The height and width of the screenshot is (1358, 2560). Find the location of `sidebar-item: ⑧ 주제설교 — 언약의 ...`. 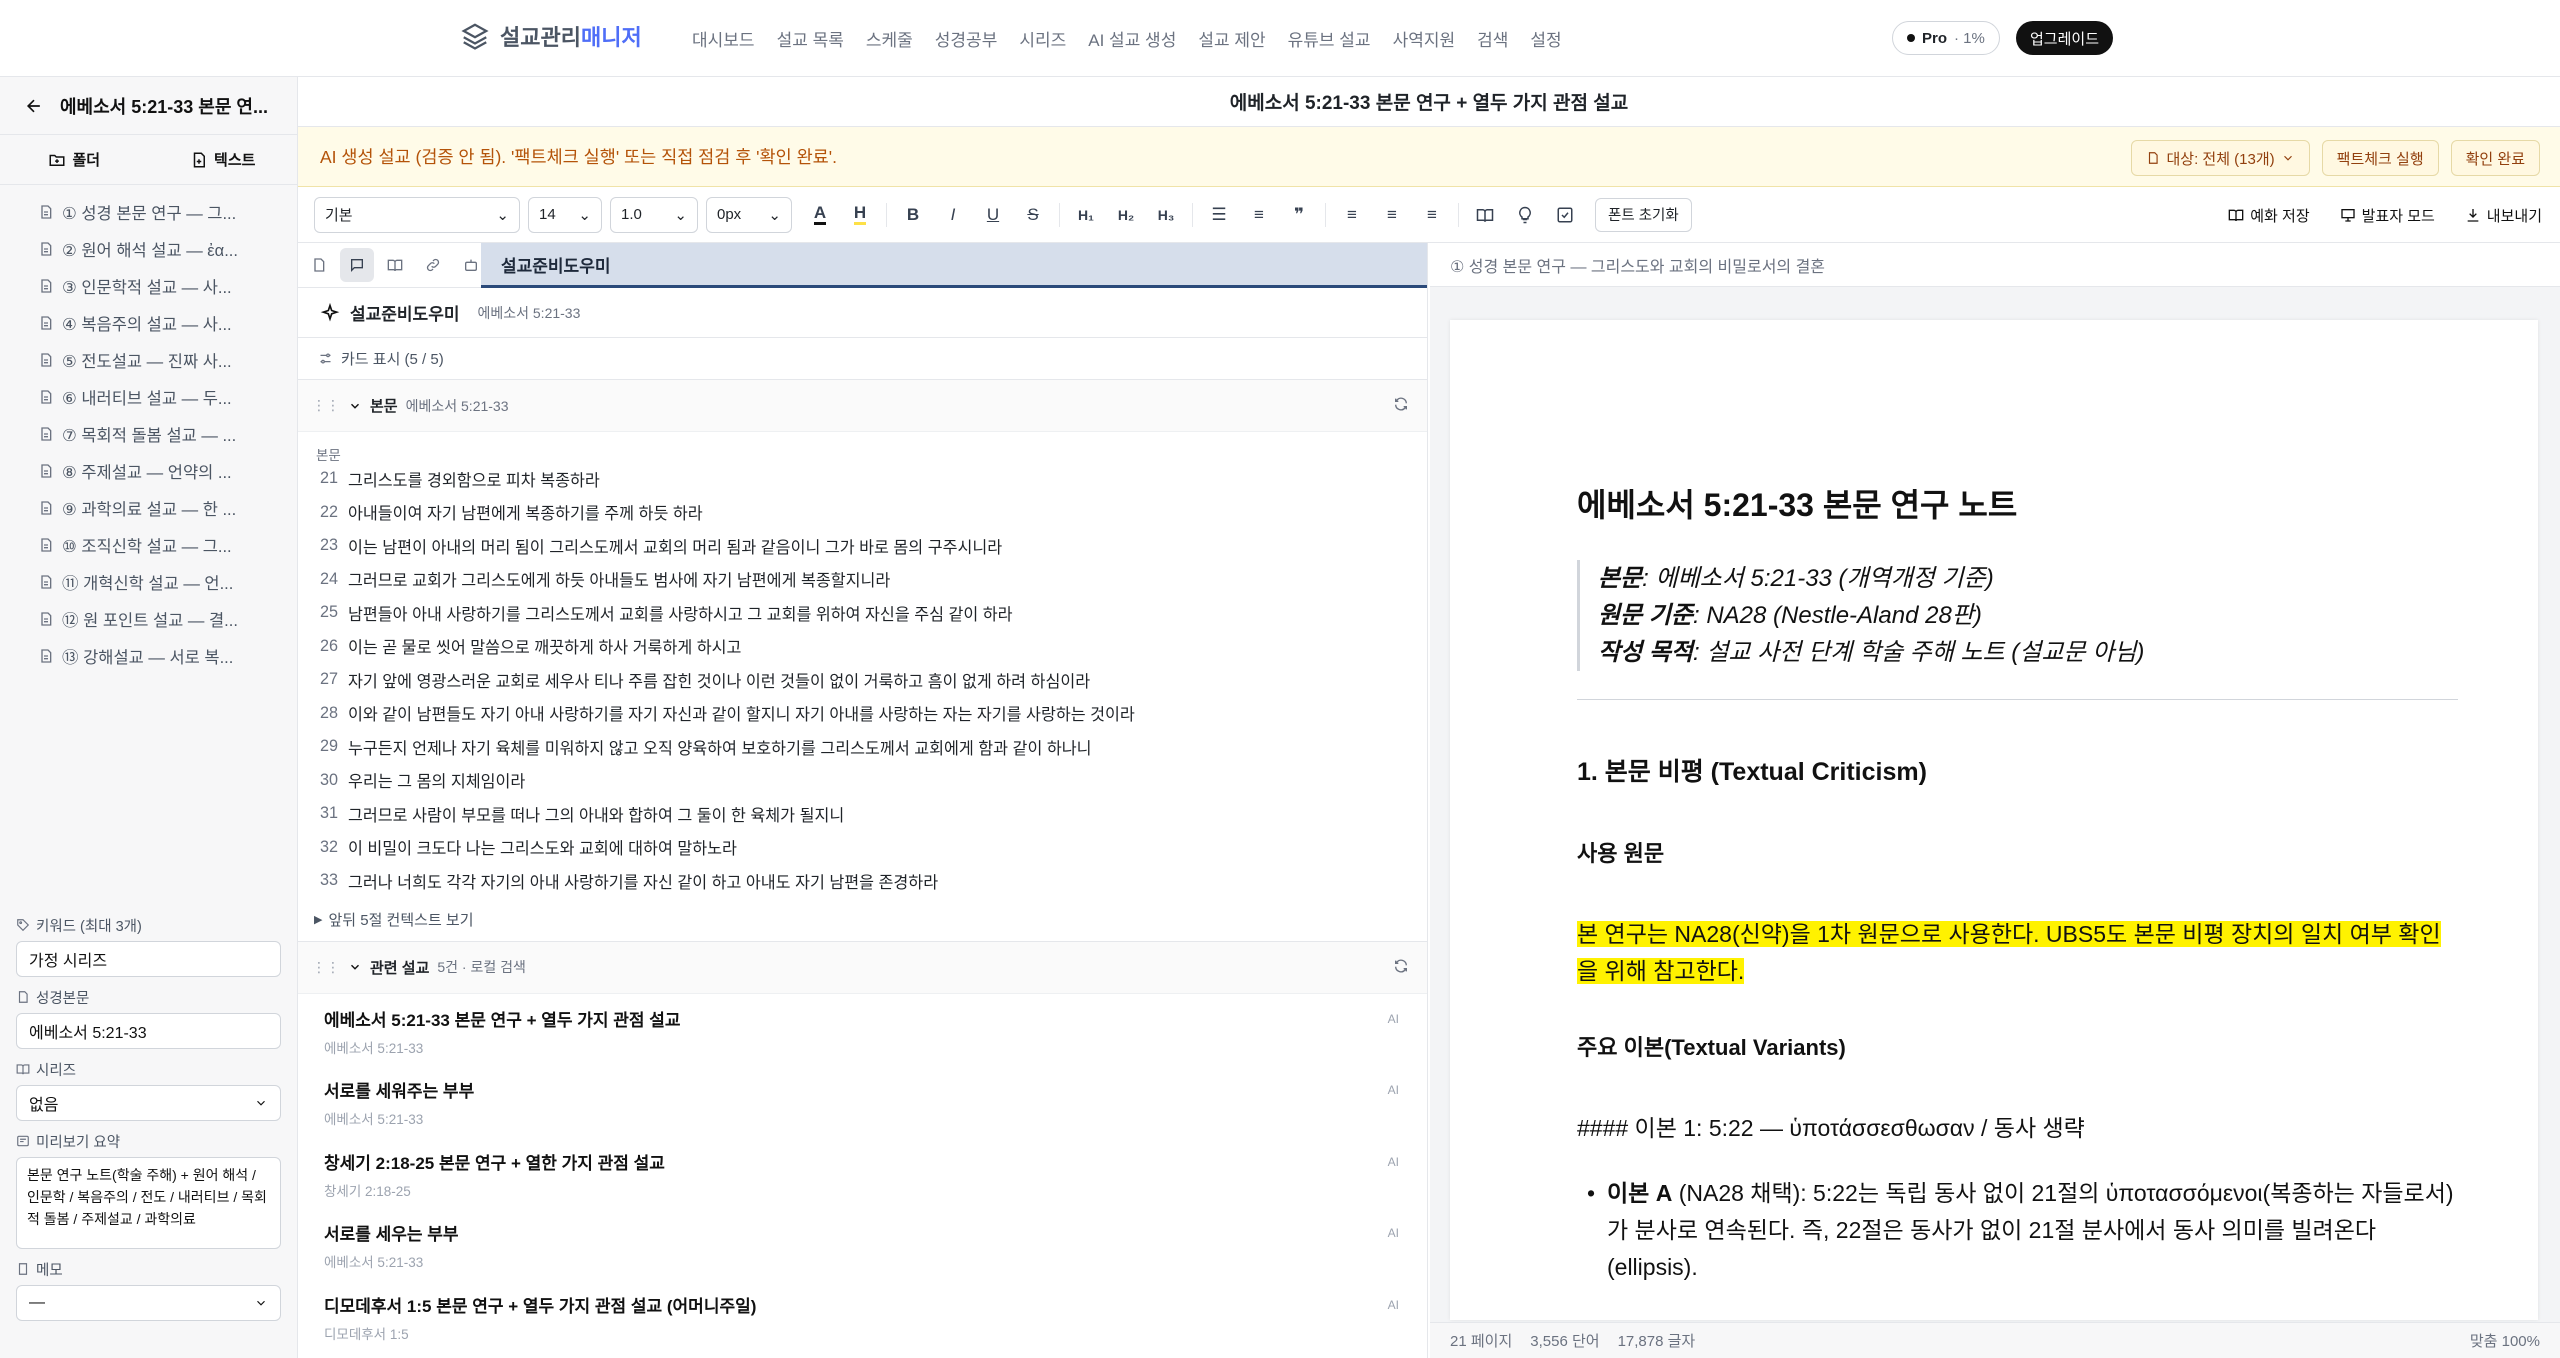

sidebar-item: ⑧ 주제설교 — 언약의 ... is located at coordinates (148, 470).